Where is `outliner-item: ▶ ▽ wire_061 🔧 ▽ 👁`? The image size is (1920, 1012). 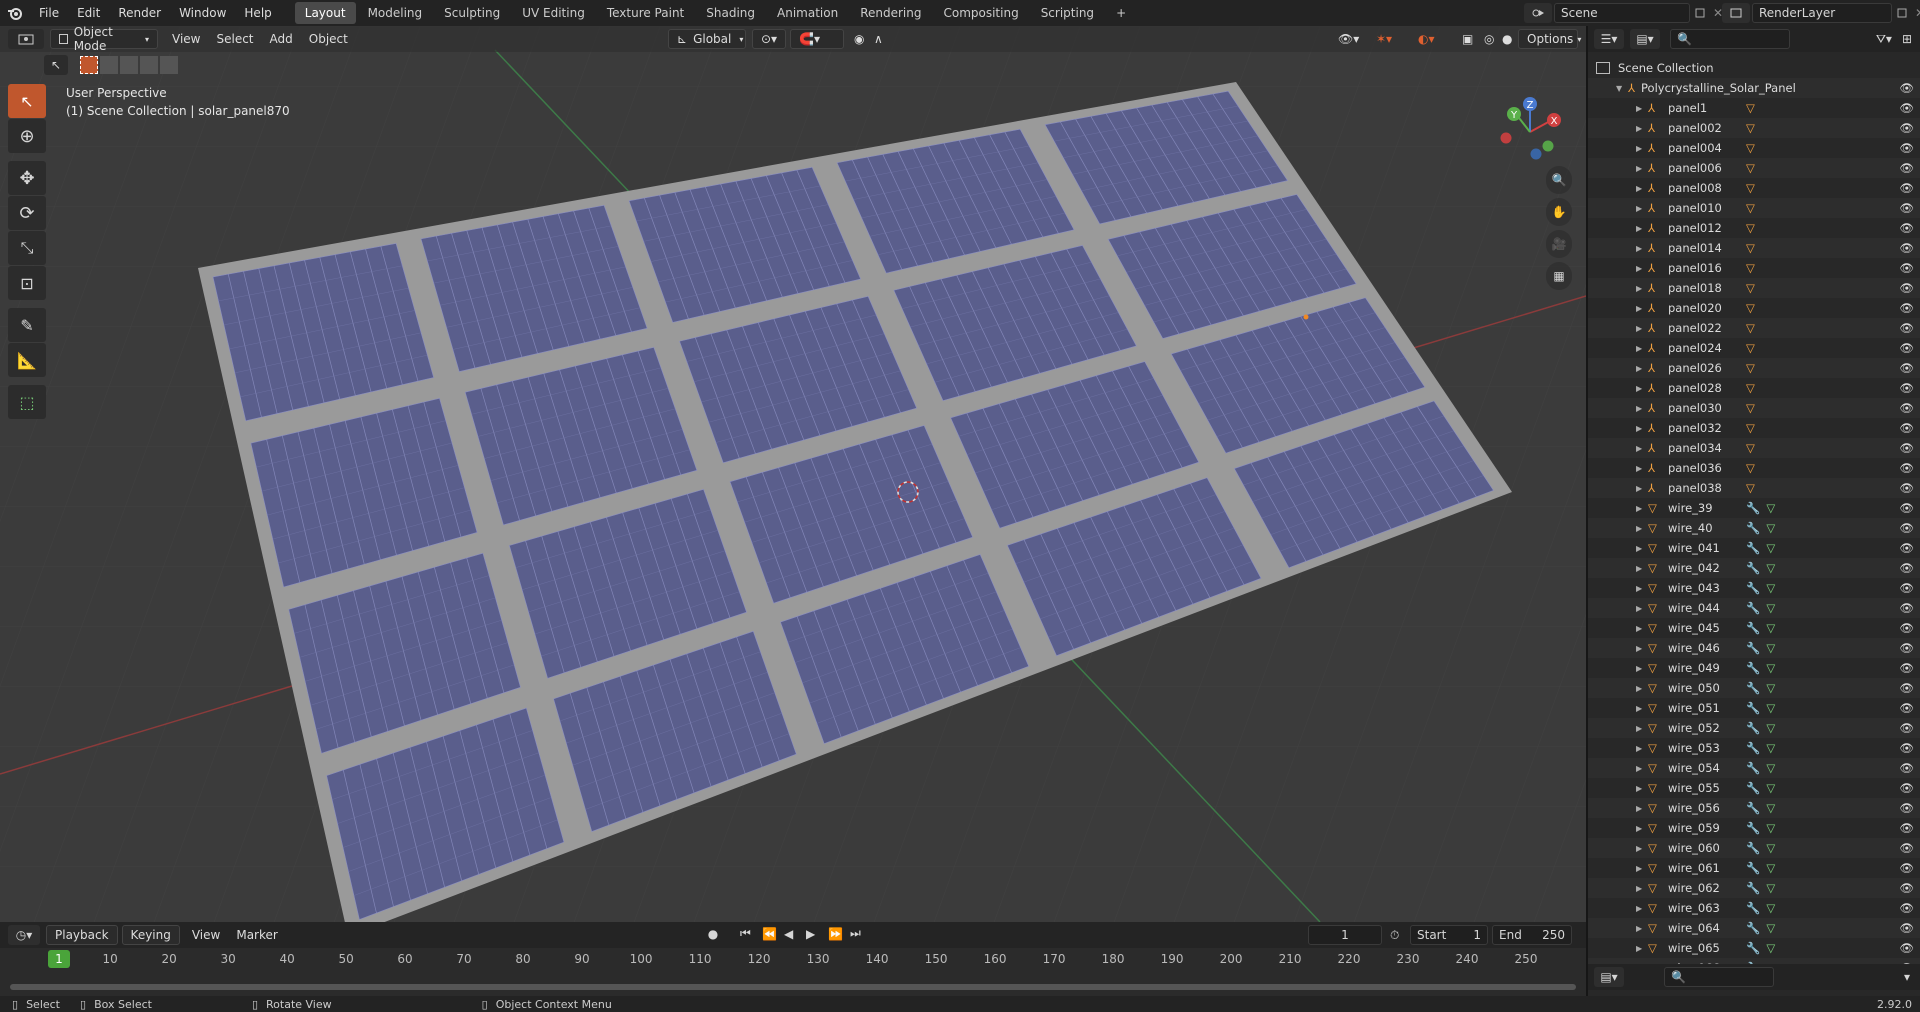
outliner-item: ▶ ▽ wire_061 🔧 ▽ 👁 is located at coordinates (1754, 868).